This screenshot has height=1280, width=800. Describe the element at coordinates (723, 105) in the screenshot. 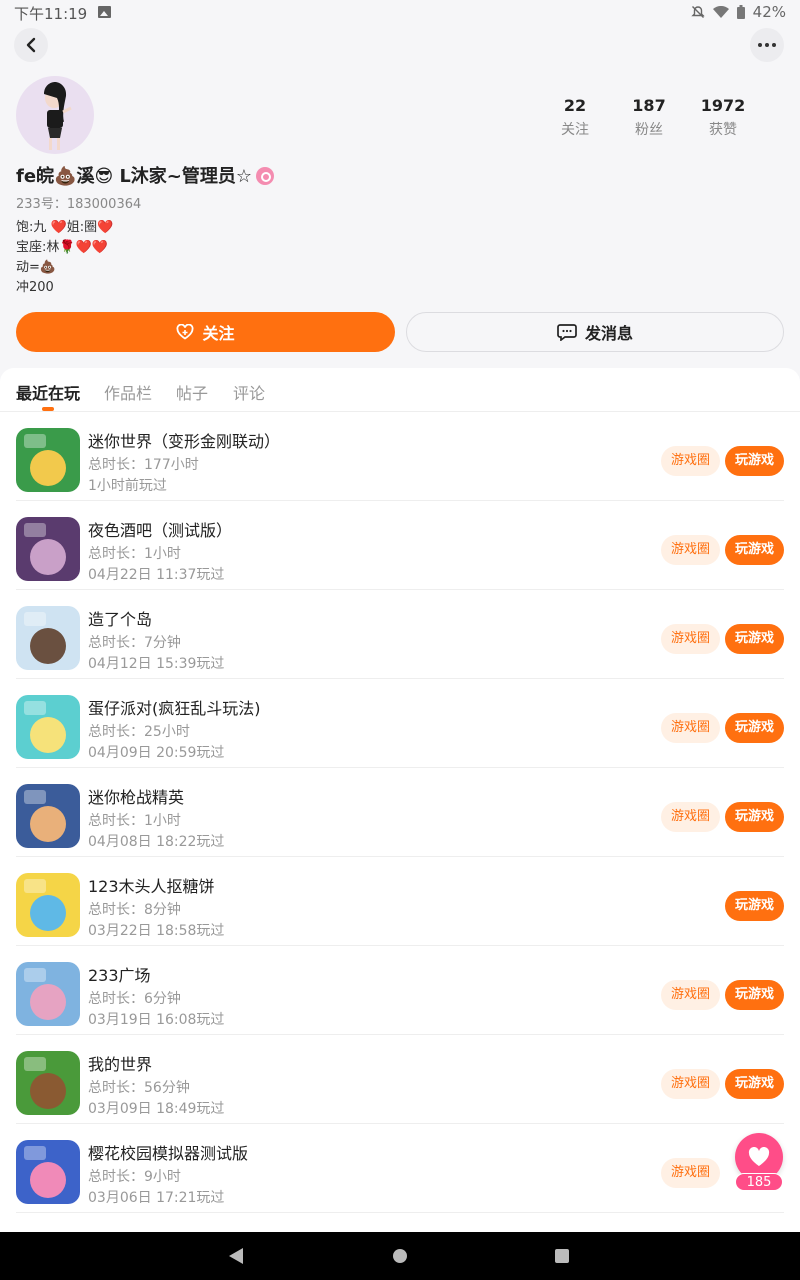

I see `stat-number: 1972` at that location.